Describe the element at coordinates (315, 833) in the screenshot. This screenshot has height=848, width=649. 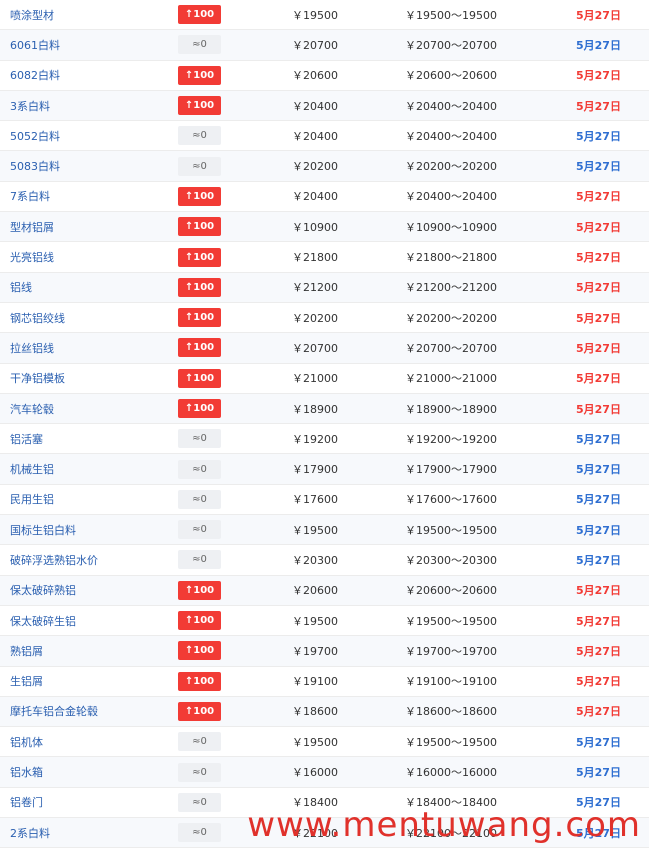
I see `avg-price: ￥22100` at that location.